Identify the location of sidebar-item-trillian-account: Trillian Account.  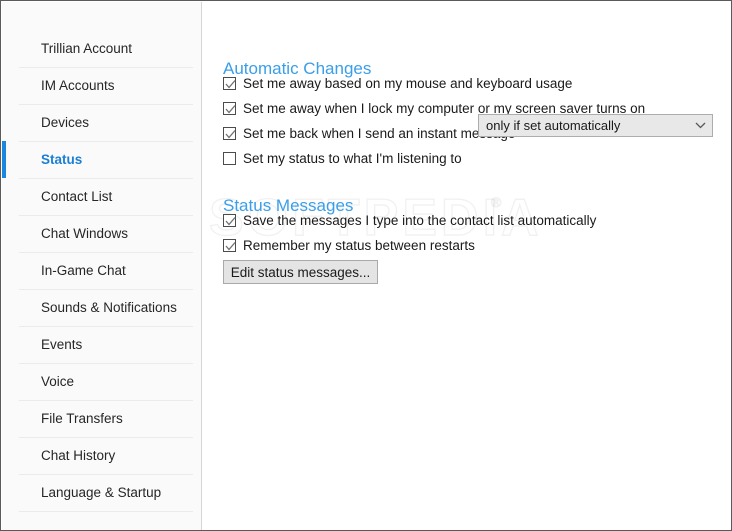
(106, 49).